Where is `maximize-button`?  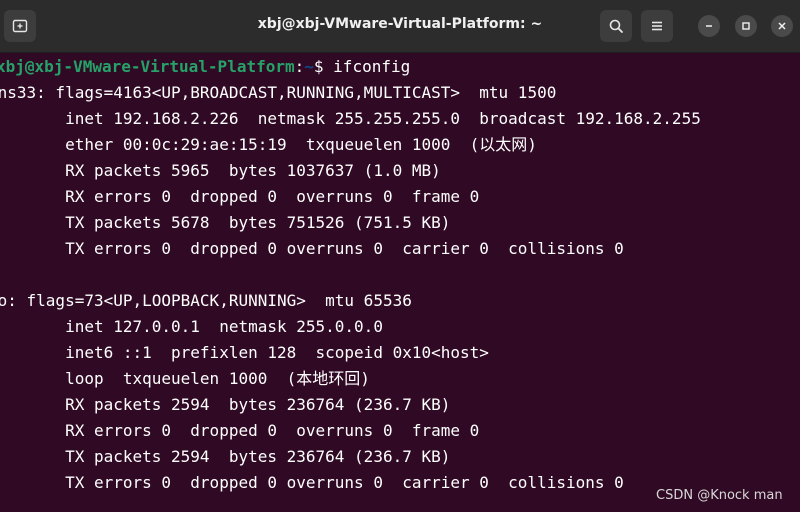
maximize-button is located at coordinates (746, 26).